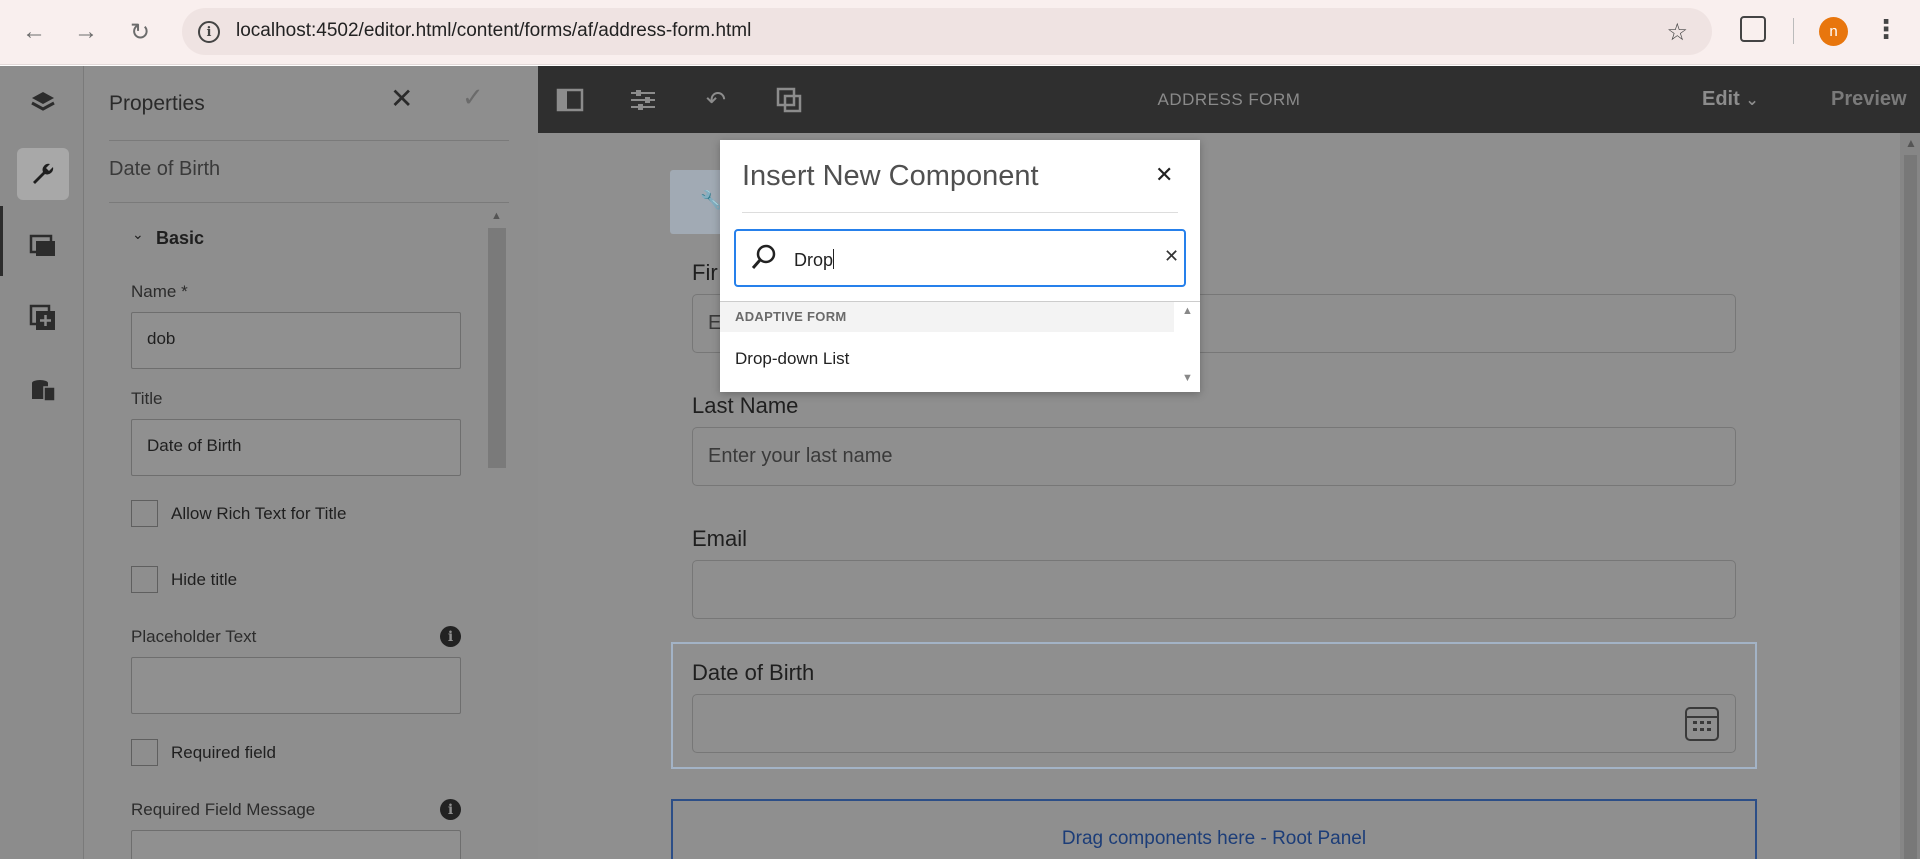  What do you see at coordinates (1171, 256) in the screenshot?
I see `clear-search-icon: ✕` at bounding box center [1171, 256].